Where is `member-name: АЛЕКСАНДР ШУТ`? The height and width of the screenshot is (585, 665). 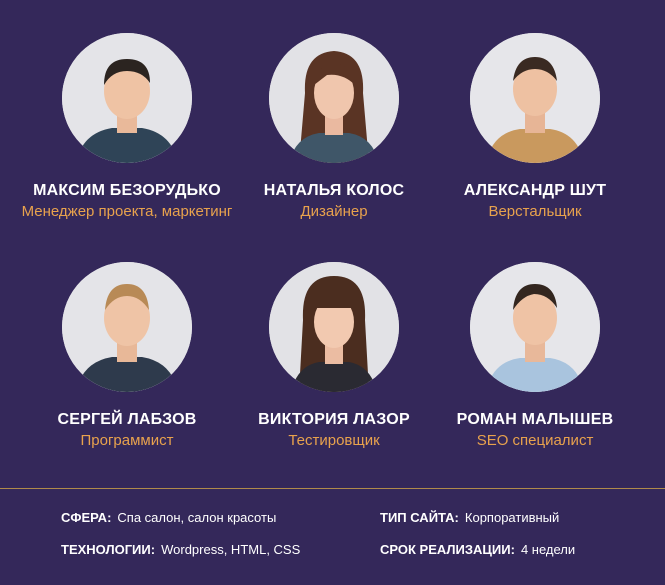
member-name: АЛЕКСАНДР ШУТ is located at coordinates (535, 190).